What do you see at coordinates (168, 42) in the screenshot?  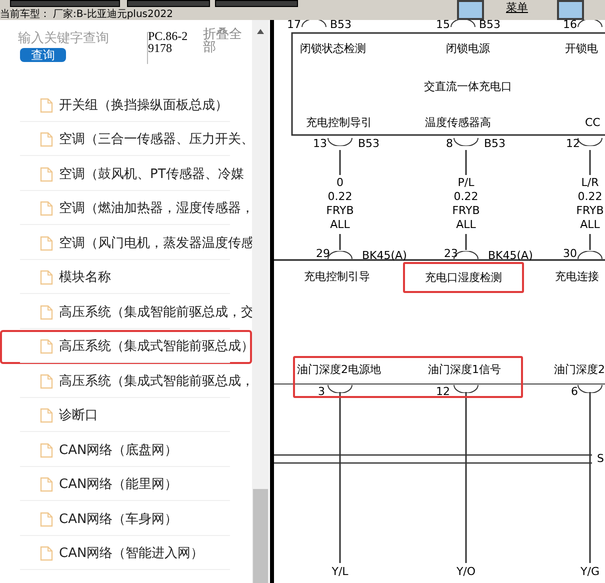 I see `diagram-code: PC.86-29178` at bounding box center [168, 42].